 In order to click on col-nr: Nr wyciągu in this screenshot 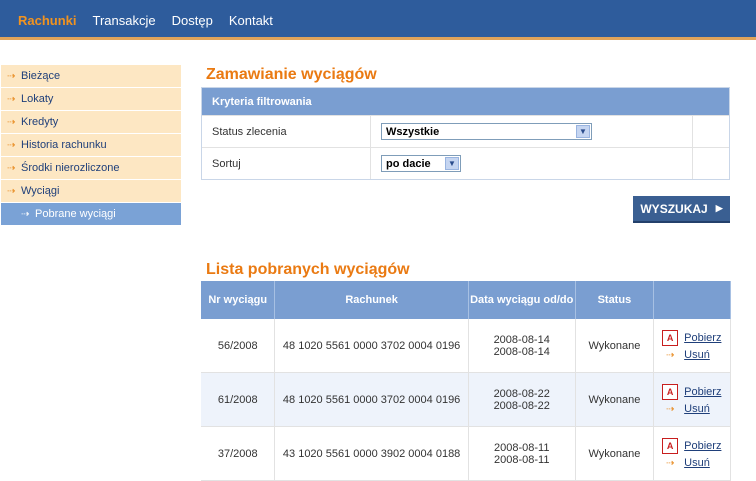, I will do `click(238, 300)`.